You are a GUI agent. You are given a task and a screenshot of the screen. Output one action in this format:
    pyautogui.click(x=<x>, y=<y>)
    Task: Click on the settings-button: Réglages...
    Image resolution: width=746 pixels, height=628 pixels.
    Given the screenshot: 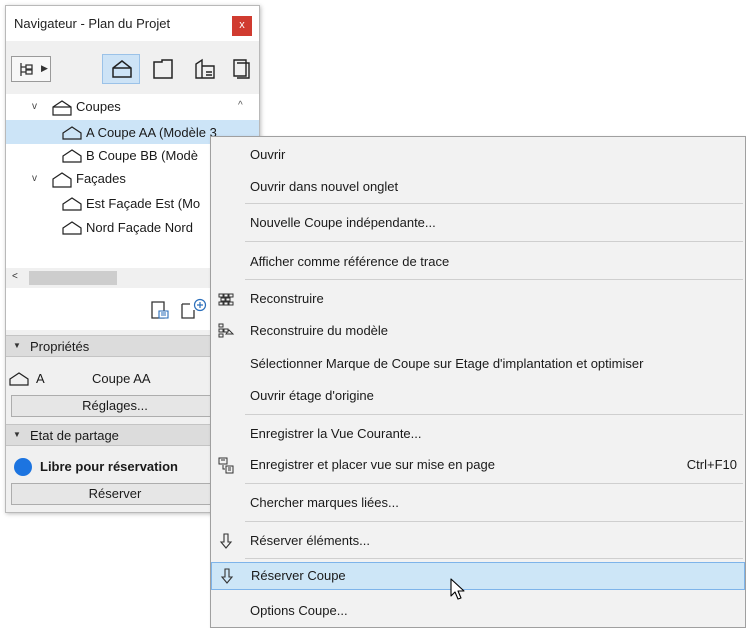 What is the action you would take?
    pyautogui.click(x=115, y=406)
    